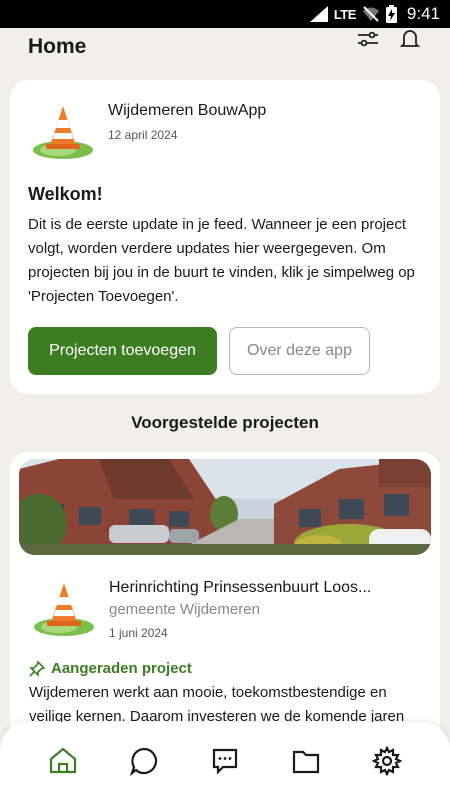 The height and width of the screenshot is (800, 450). I want to click on project-organization: gemeente Wijdemeren, so click(184, 609).